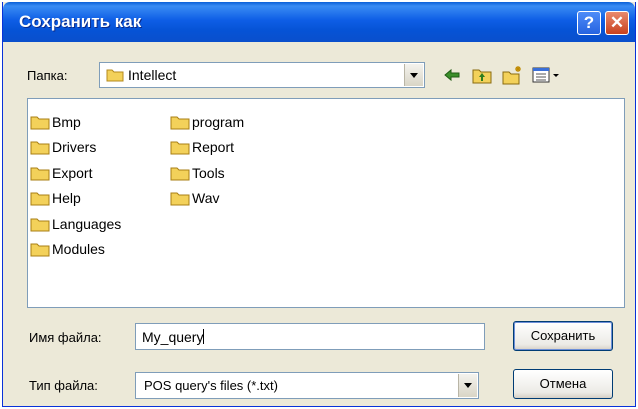  I want to click on folder-item: Languages, so click(75, 224).